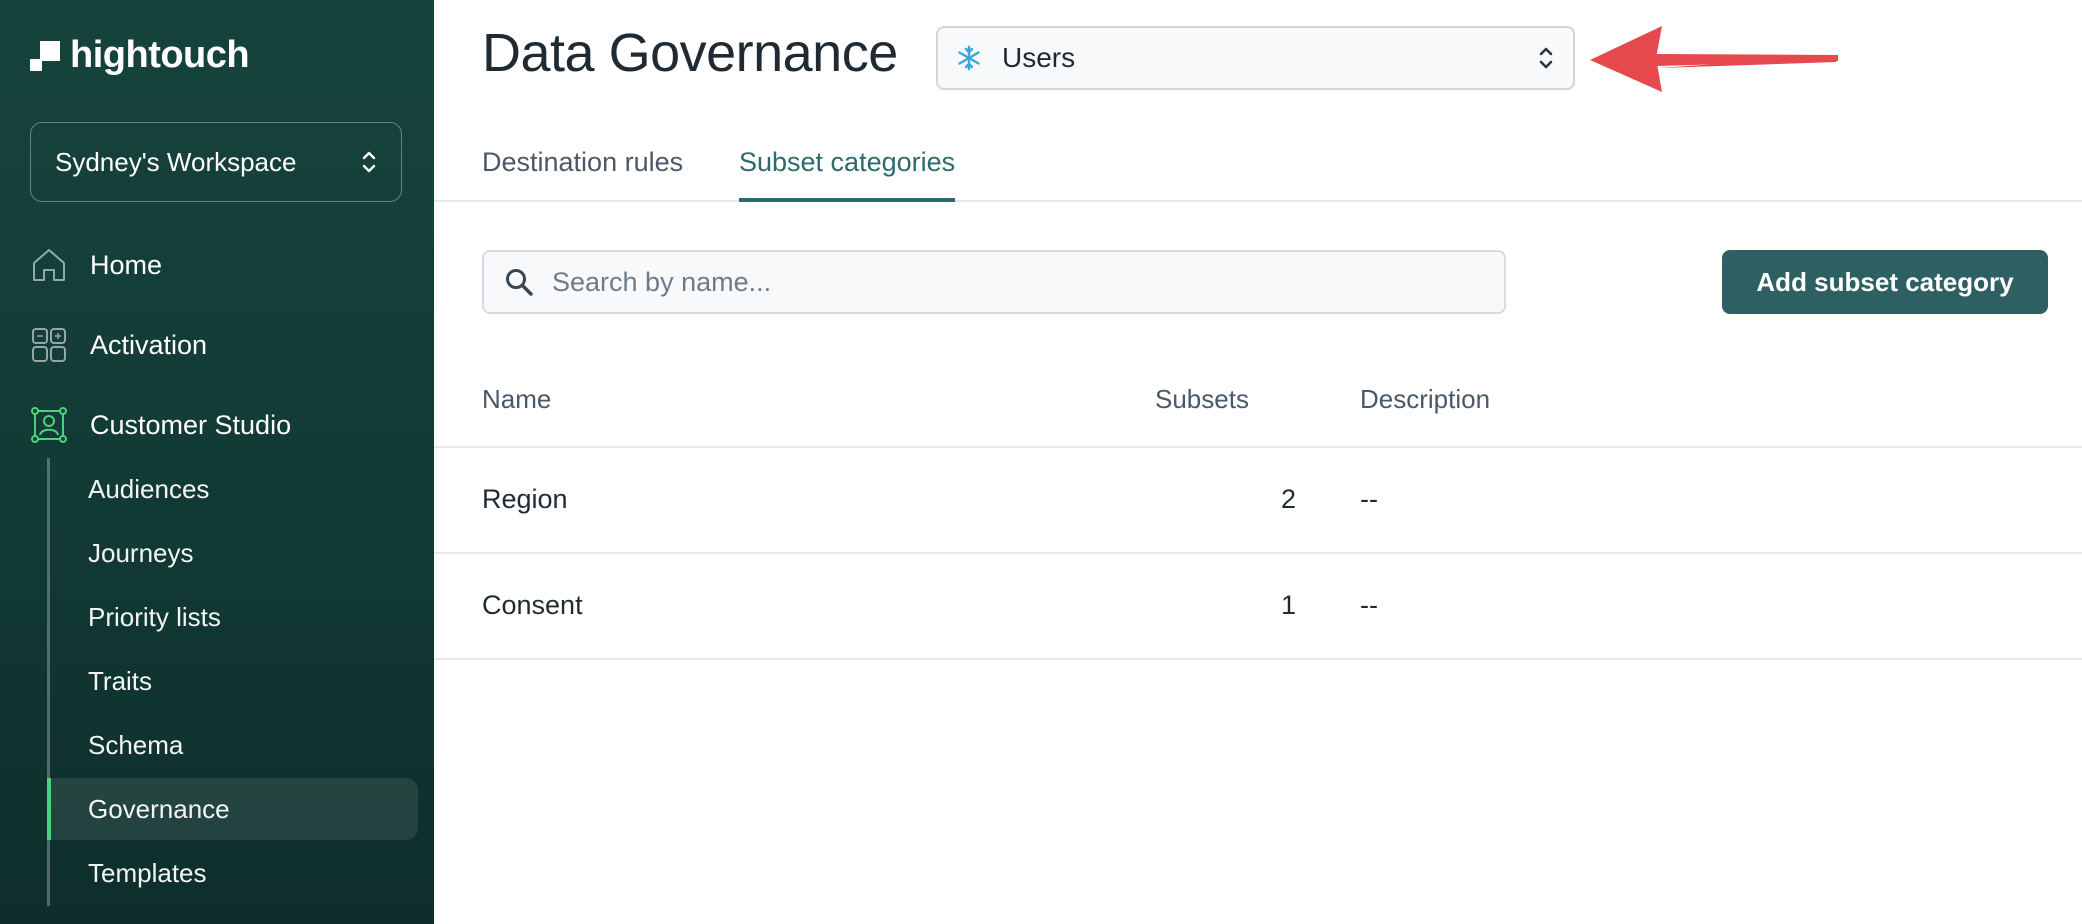 The height and width of the screenshot is (924, 2082). I want to click on tab-destination-rules: Destination rules, so click(582, 171).